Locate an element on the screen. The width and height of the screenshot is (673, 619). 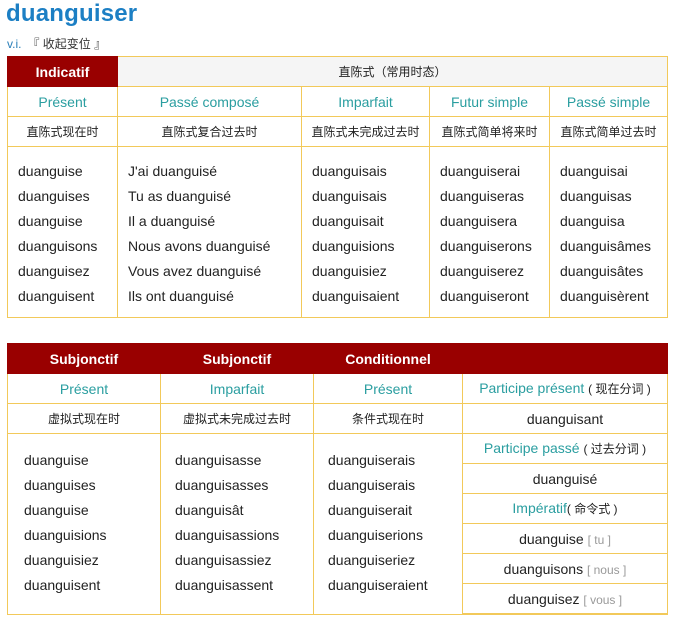
imperatif-label: Impératif( 命令式 ) is located at coordinates (565, 508).